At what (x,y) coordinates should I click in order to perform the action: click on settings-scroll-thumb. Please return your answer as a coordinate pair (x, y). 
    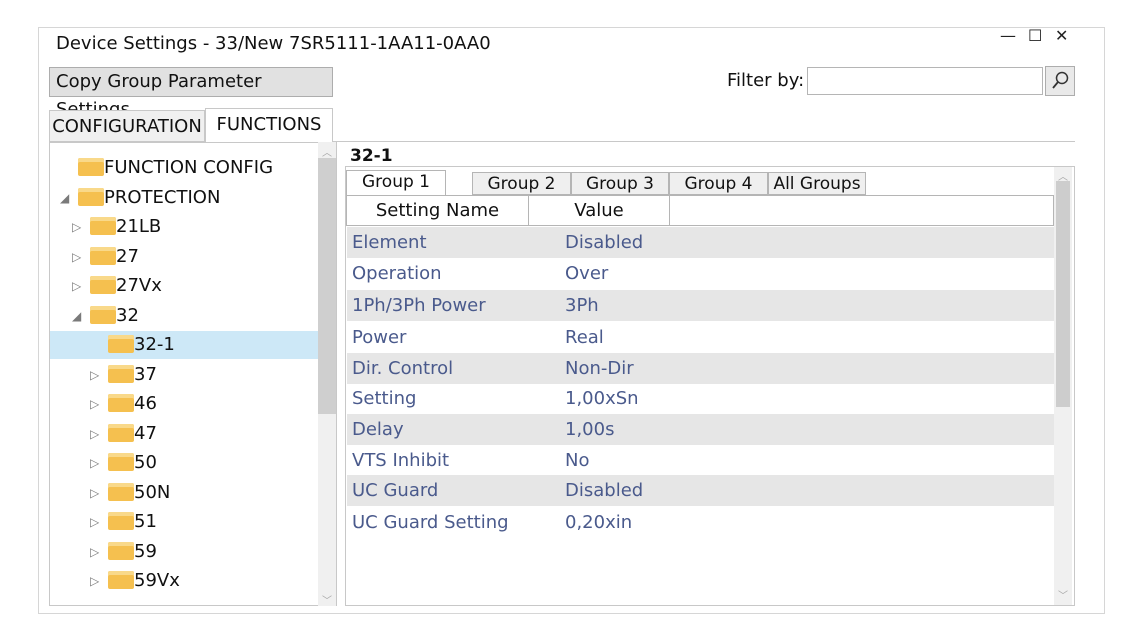
    Looking at the image, I should click on (1063, 294).